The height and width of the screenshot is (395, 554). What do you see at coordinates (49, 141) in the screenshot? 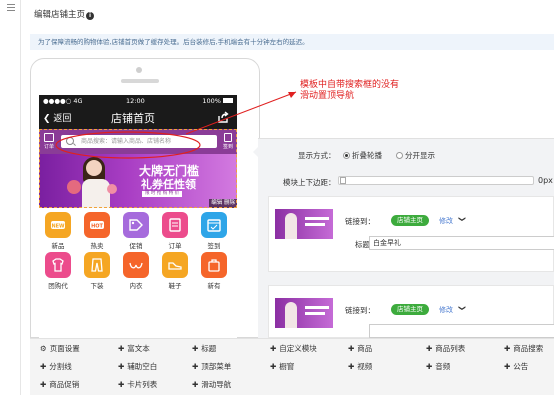
I see `order-shortcut: 订单` at bounding box center [49, 141].